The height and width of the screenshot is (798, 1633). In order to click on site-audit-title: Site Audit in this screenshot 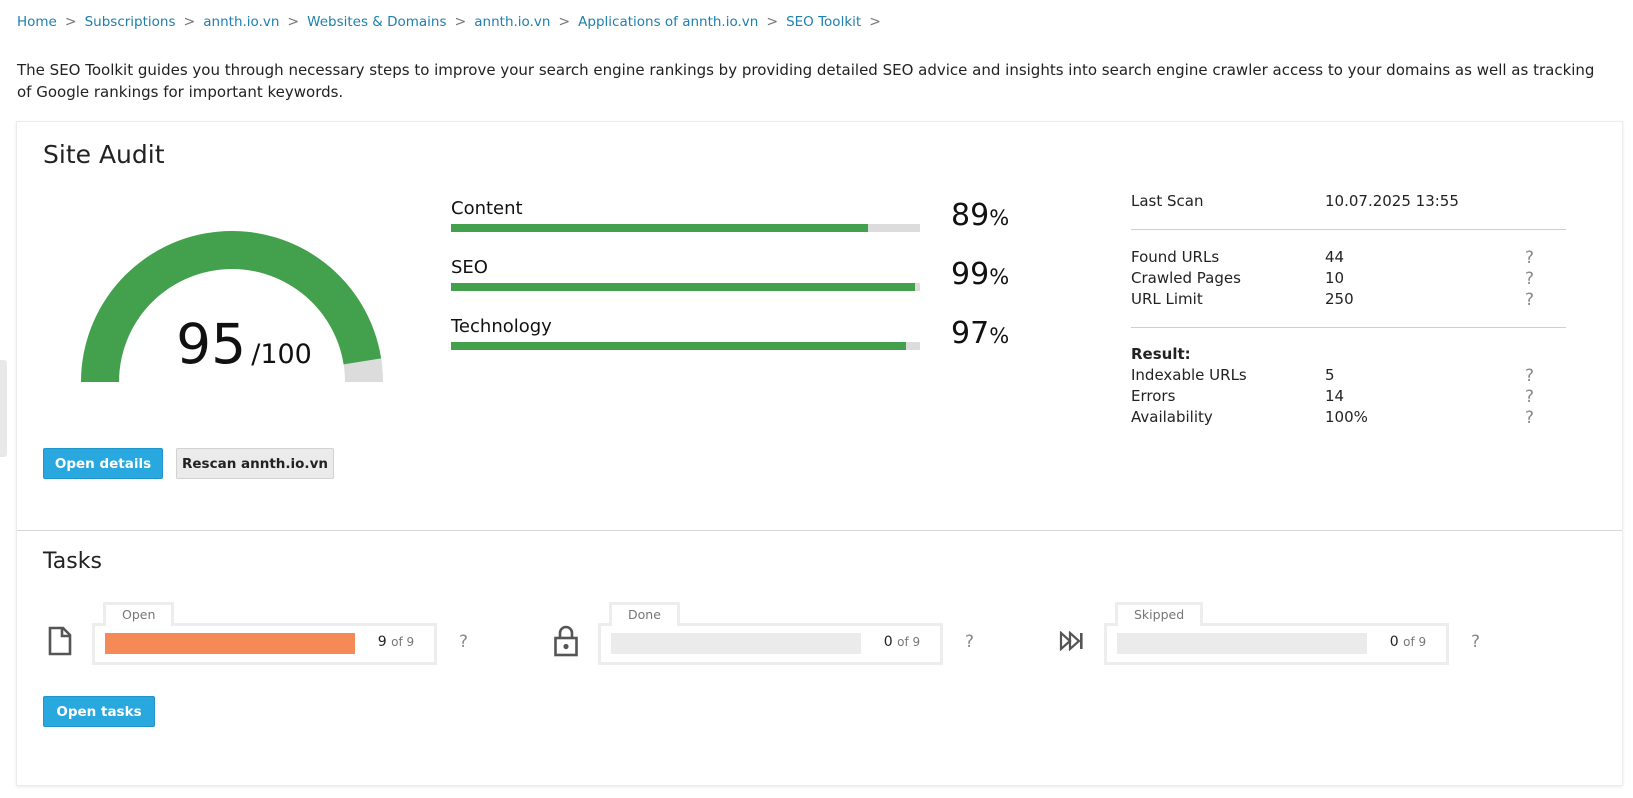, I will do `click(104, 154)`.